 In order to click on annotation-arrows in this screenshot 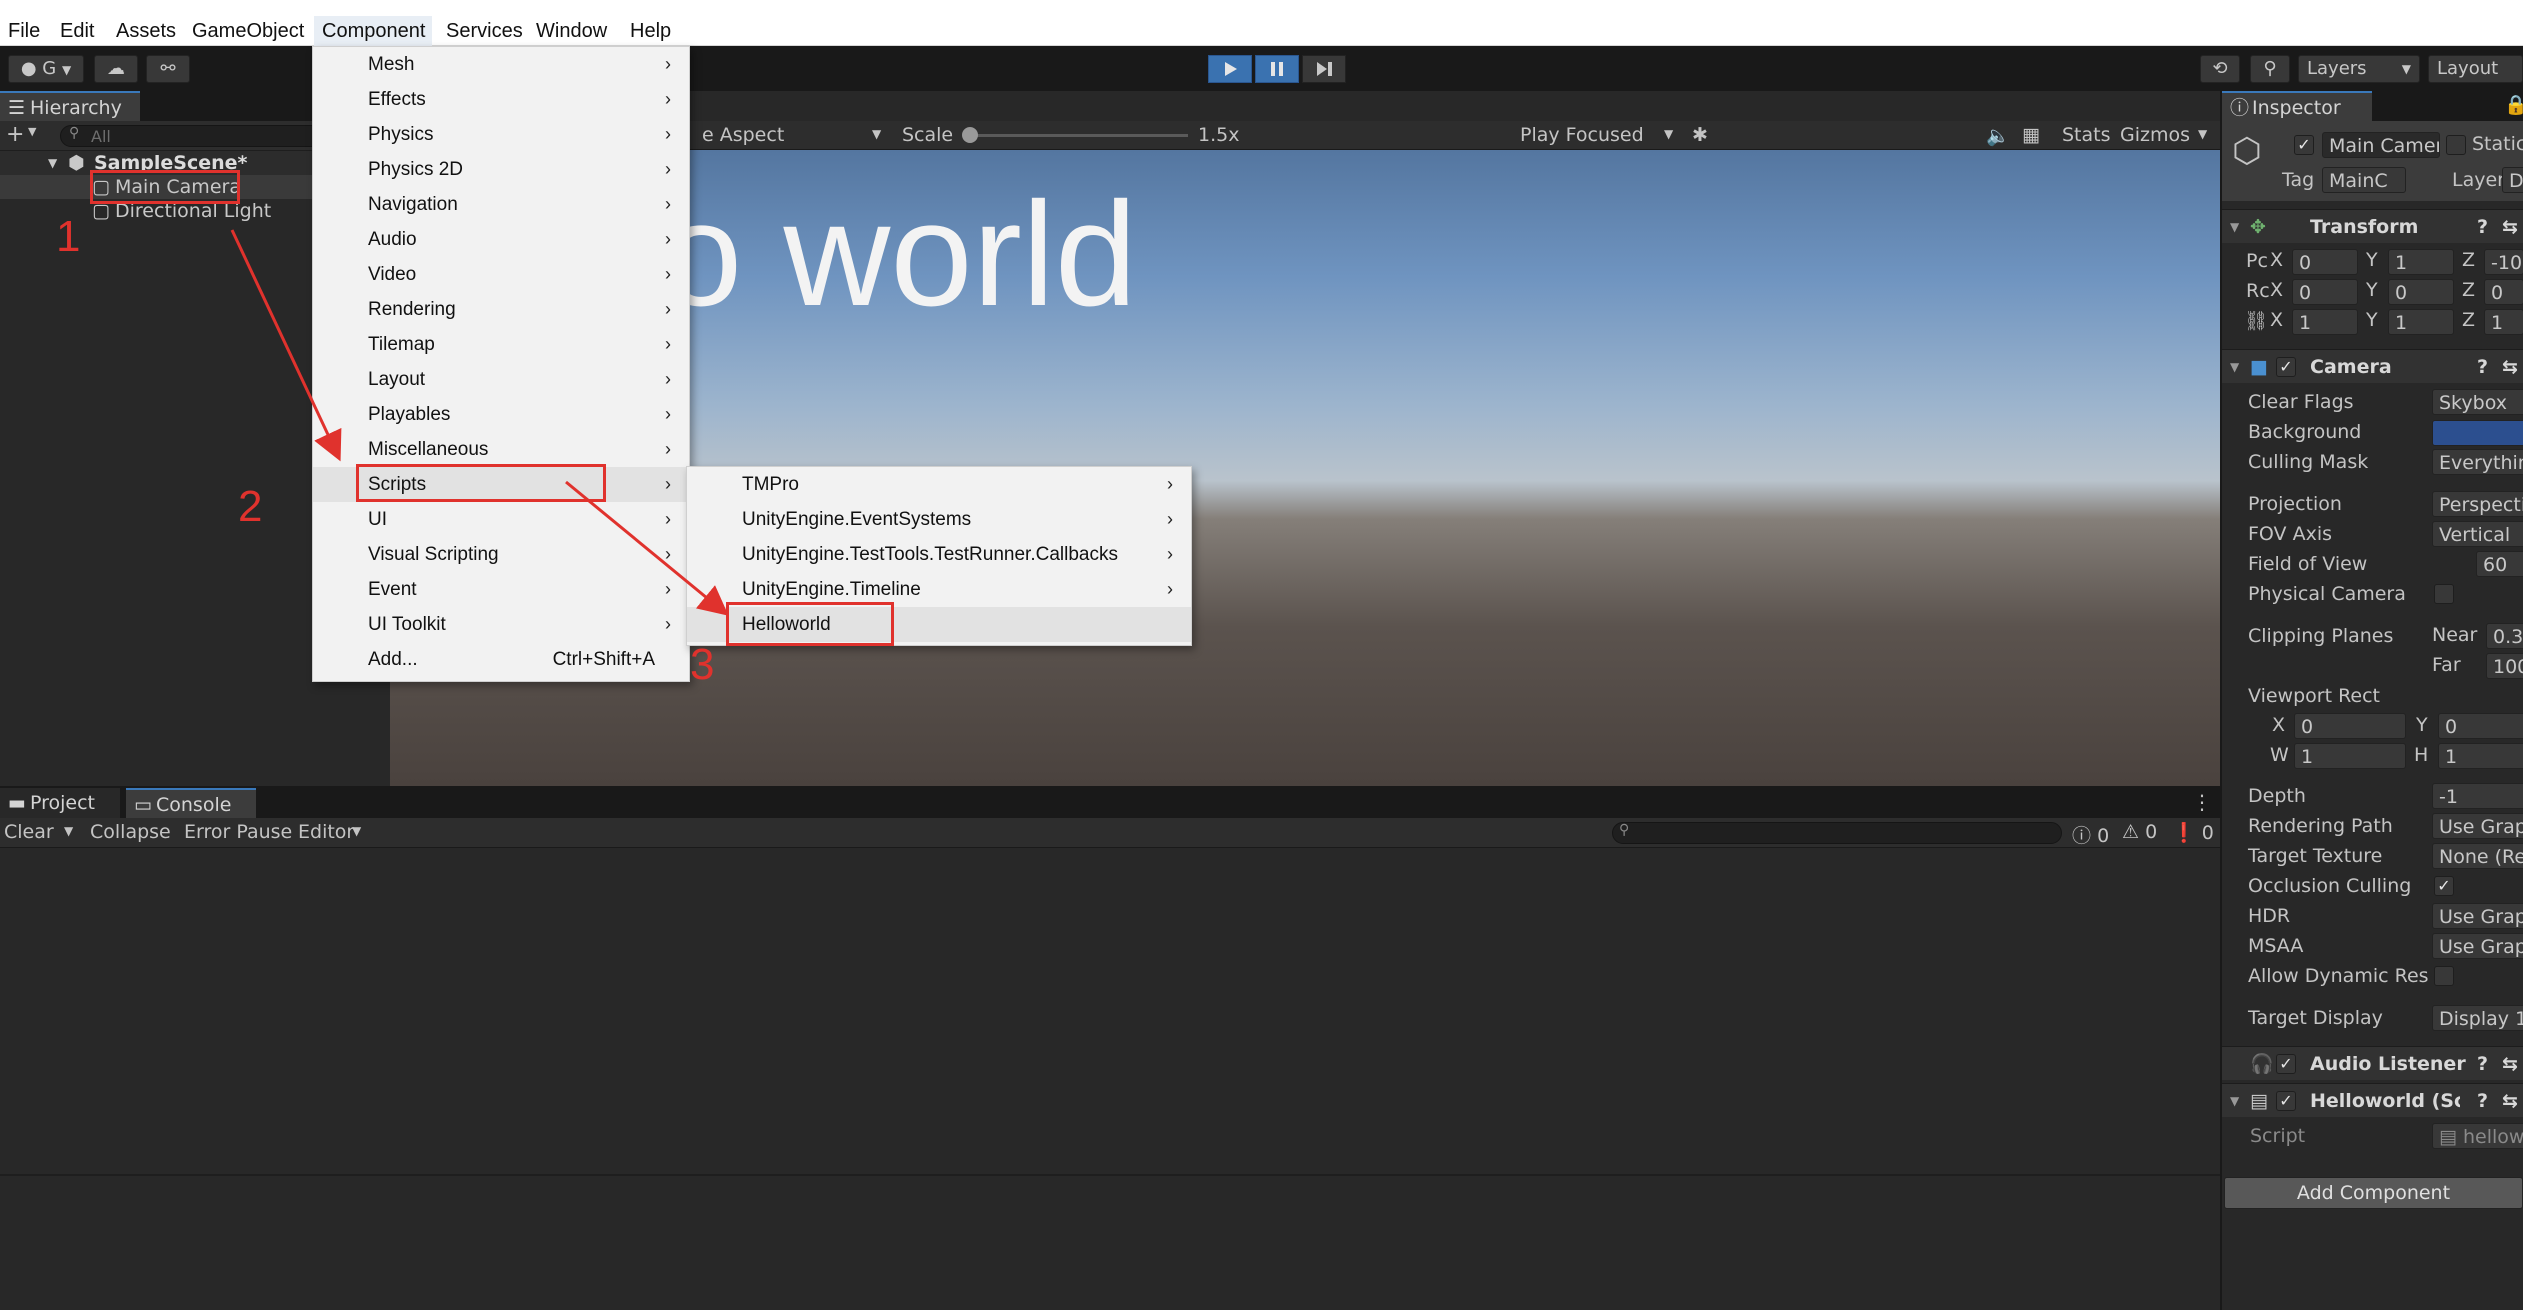, I will do `click(479, 422)`.